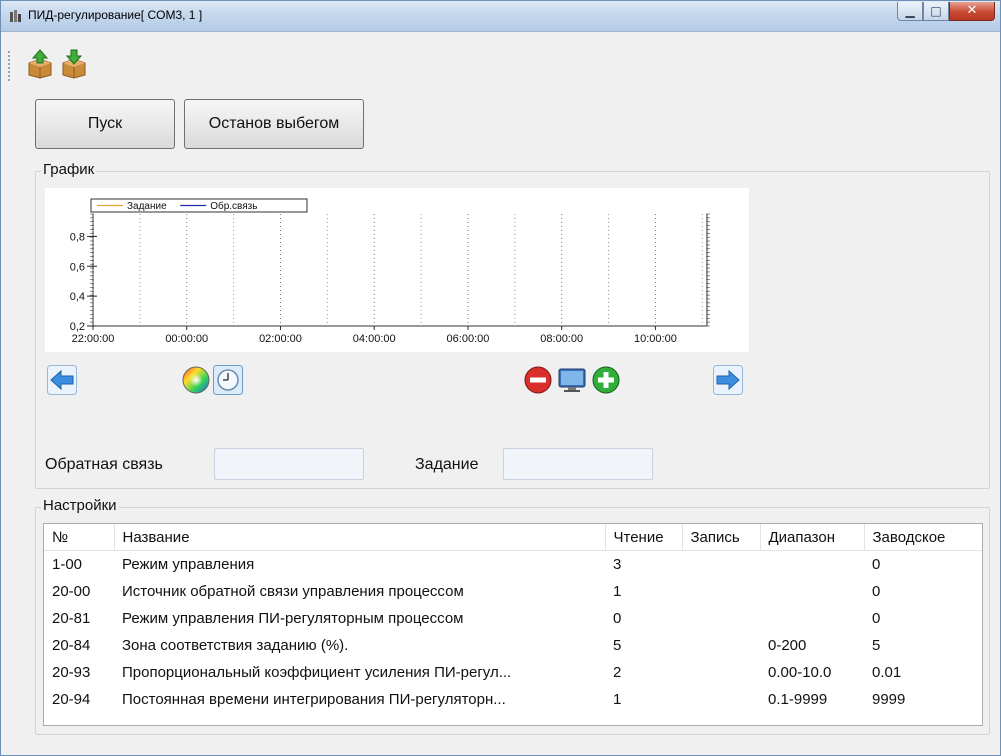  Describe the element at coordinates (513, 565) in the screenshot. I see `table-row: 1-00 Режим управления 3 0` at that location.